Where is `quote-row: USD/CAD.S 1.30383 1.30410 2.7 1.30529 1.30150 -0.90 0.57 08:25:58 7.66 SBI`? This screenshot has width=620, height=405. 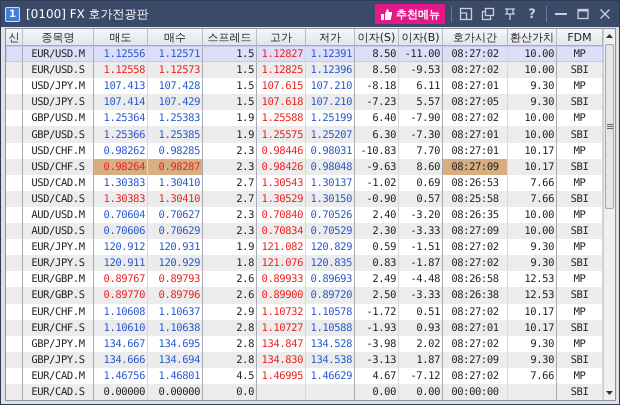 quote-row: USD/CAD.S 1.30383 1.30410 2.7 1.30529 1.30150 -0.90 0.57 08:25:58 7.66 SBI is located at coordinates (304, 198).